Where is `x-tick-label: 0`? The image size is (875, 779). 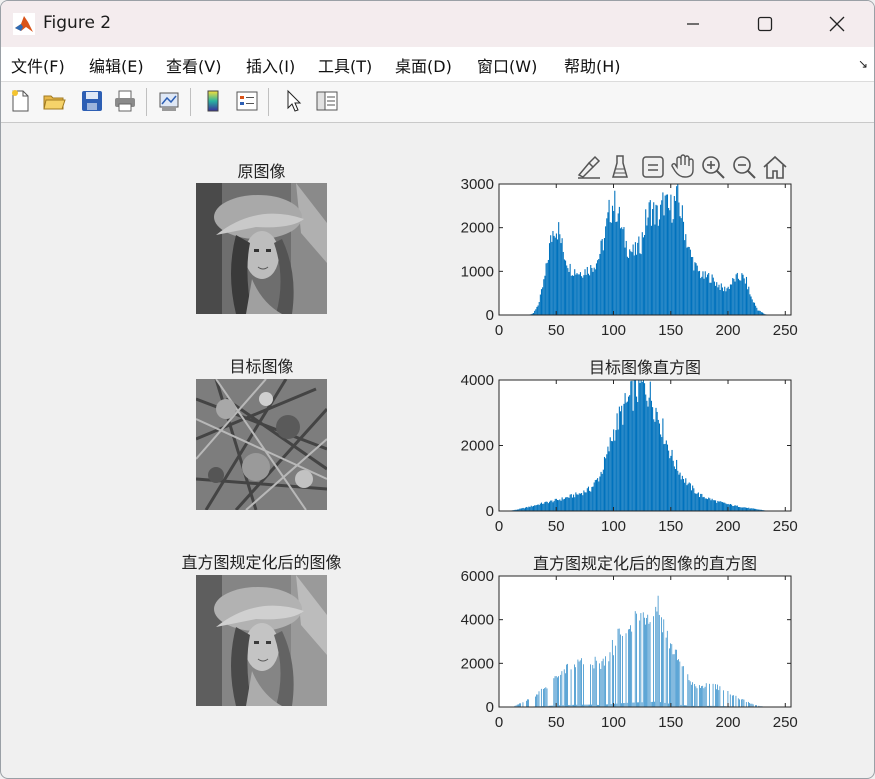
x-tick-label: 0 is located at coordinates (499, 330).